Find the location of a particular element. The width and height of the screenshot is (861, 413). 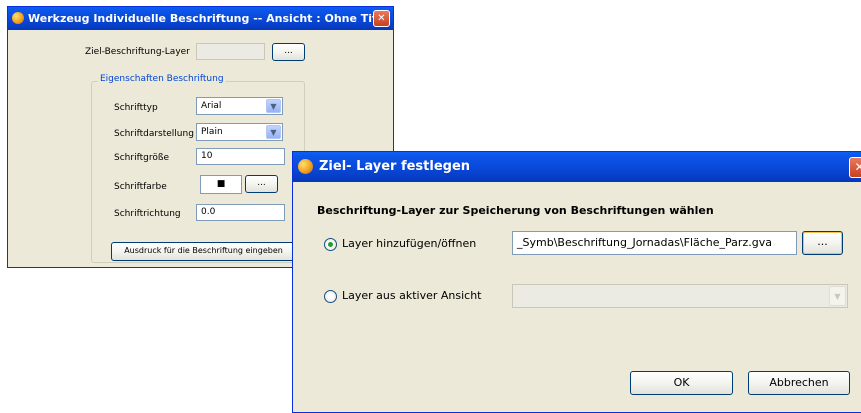

ok-button: OK is located at coordinates (681, 383).